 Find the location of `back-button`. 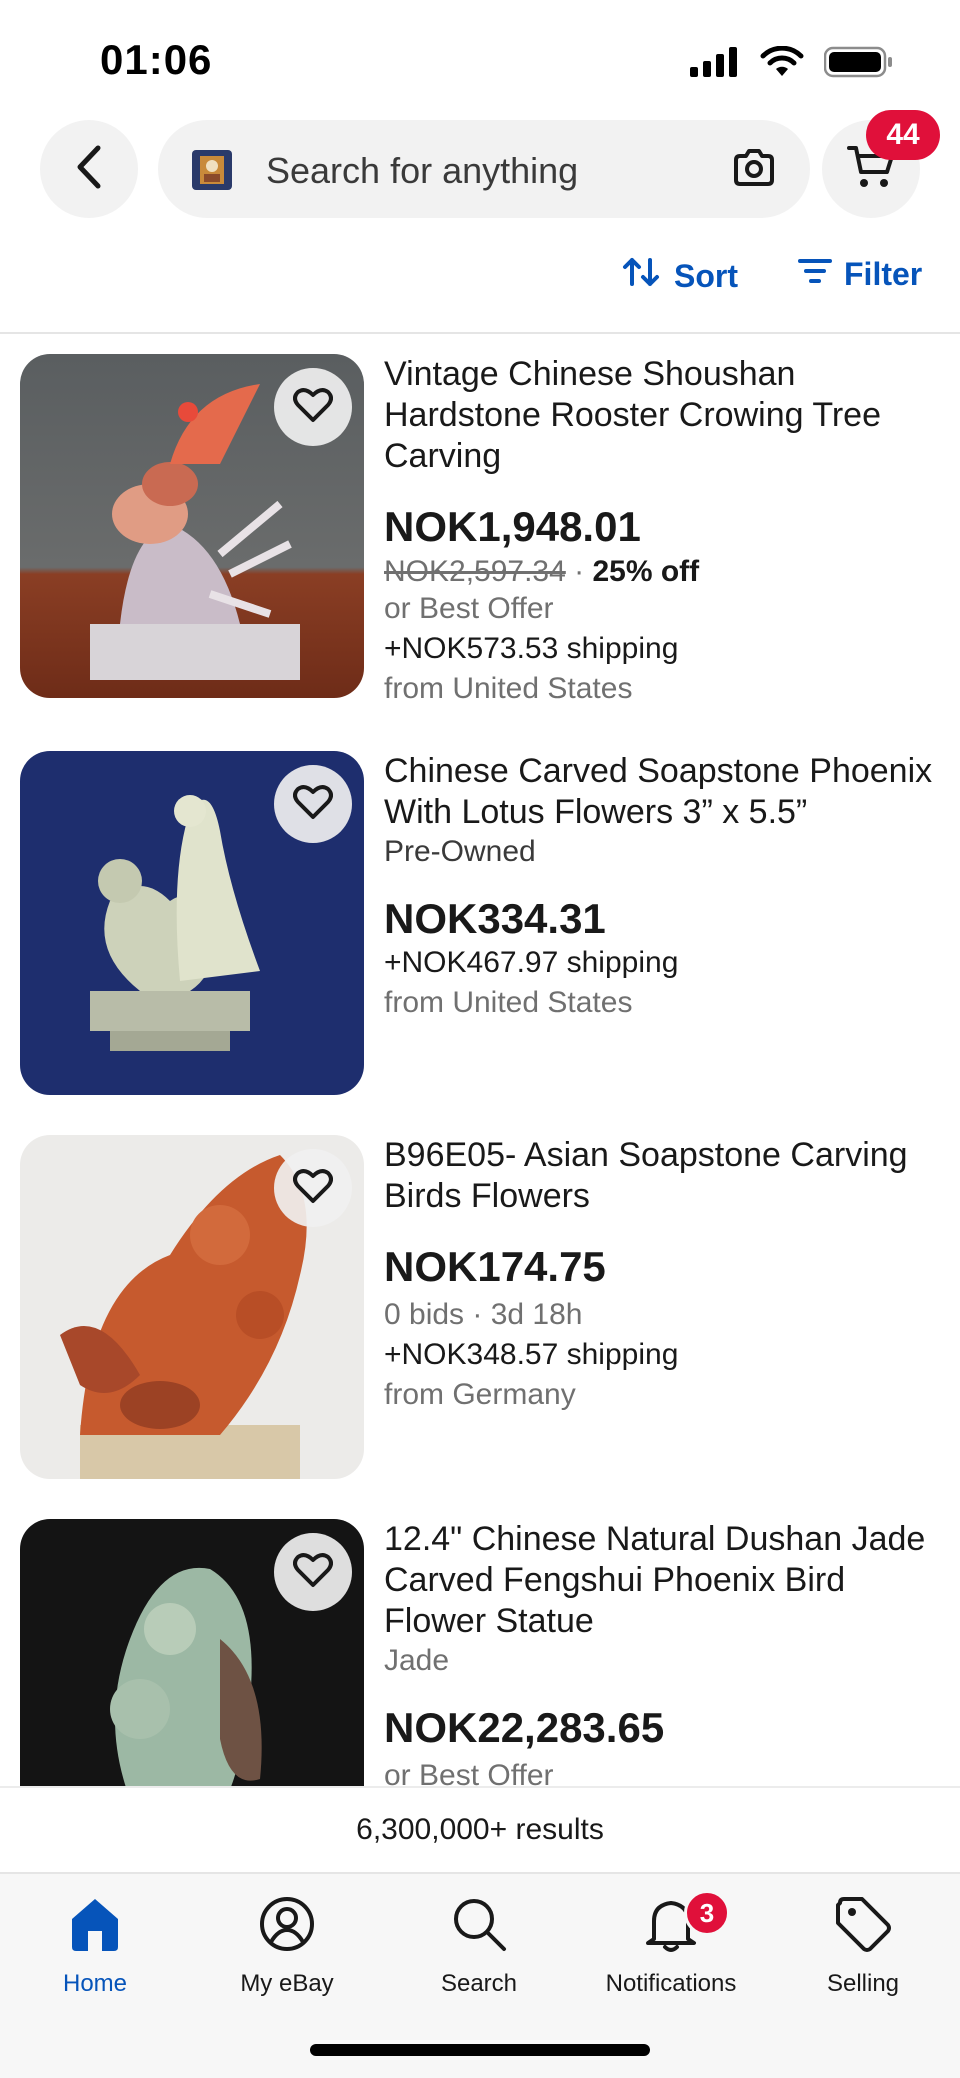

back-button is located at coordinates (89, 169).